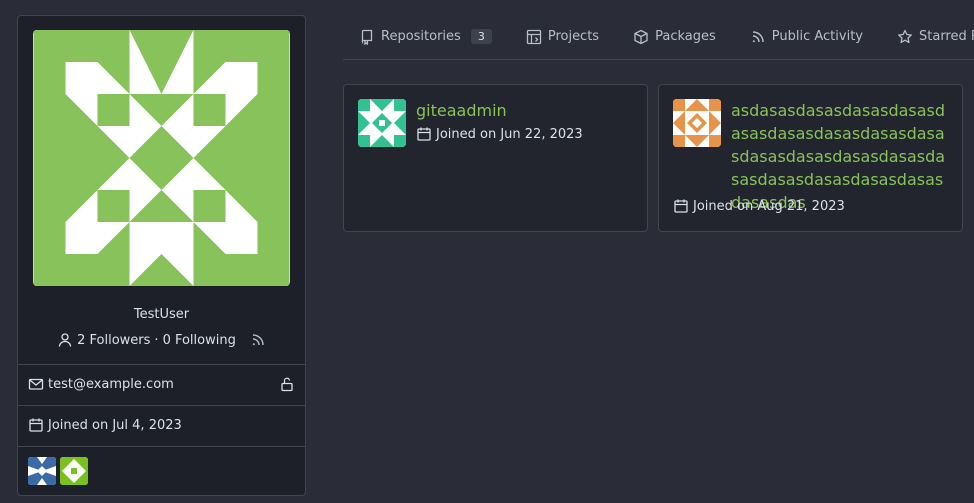  Describe the element at coordinates (367, 37) in the screenshot. I see `repo-icon` at that location.